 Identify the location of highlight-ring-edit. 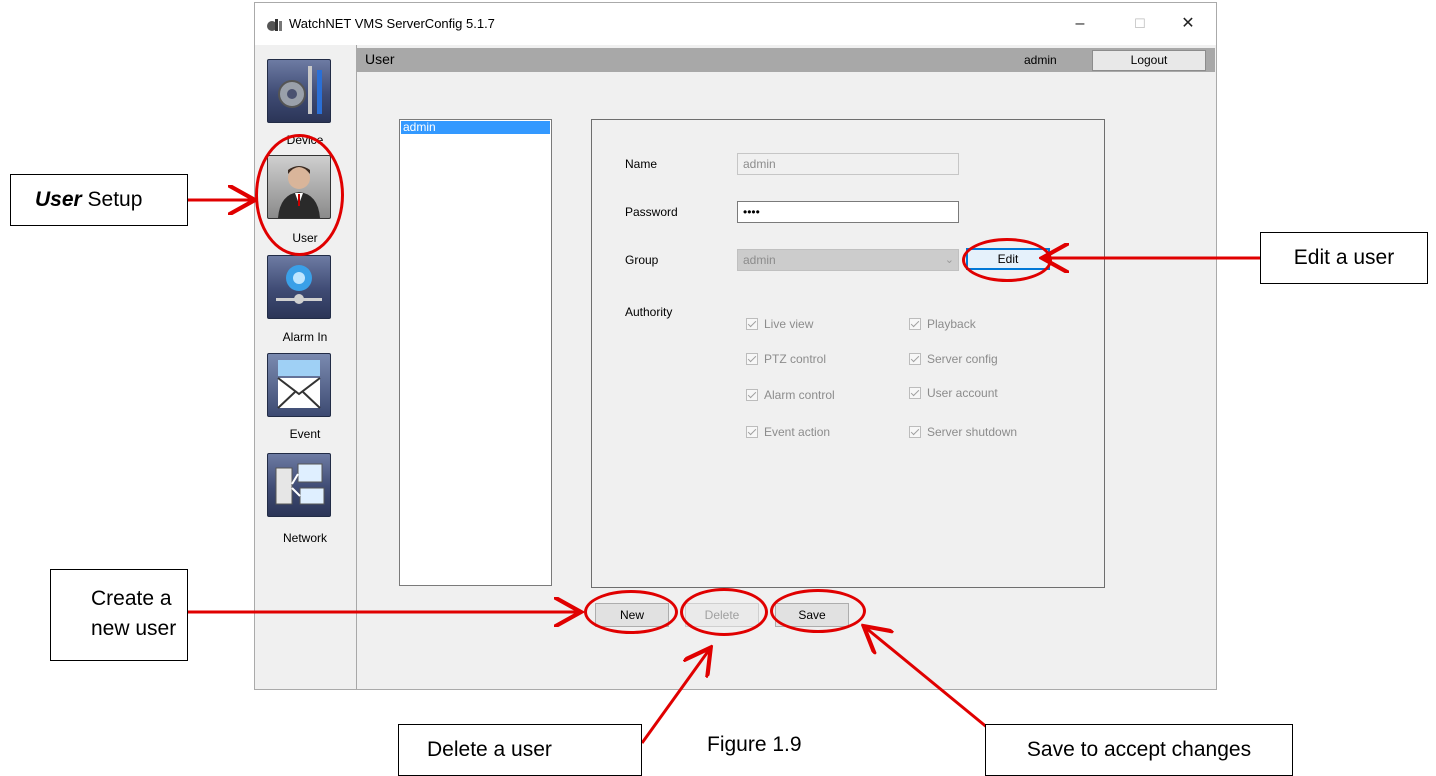
(1007, 260).